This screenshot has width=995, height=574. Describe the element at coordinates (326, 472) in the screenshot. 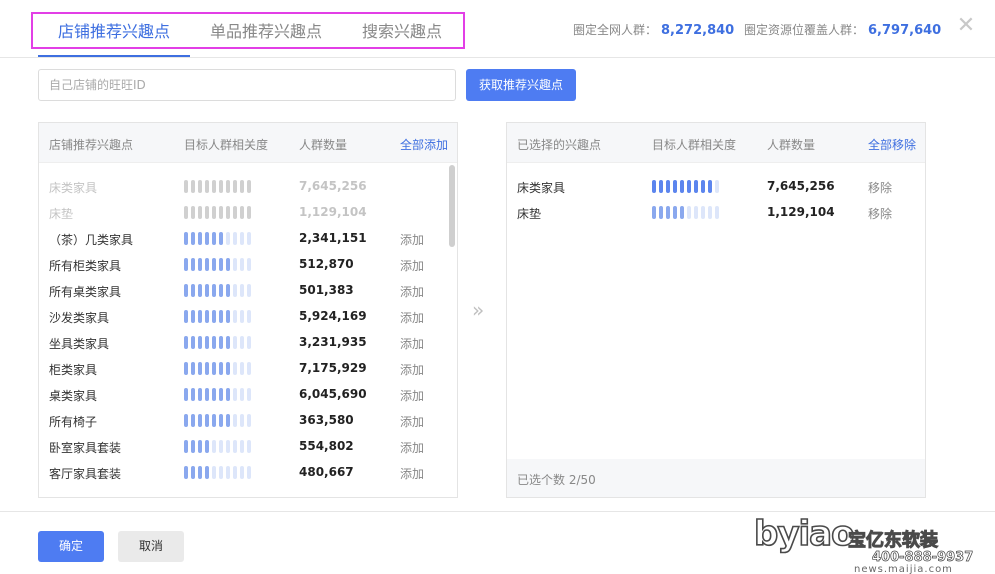

I see `audience-count: 480,667` at that location.